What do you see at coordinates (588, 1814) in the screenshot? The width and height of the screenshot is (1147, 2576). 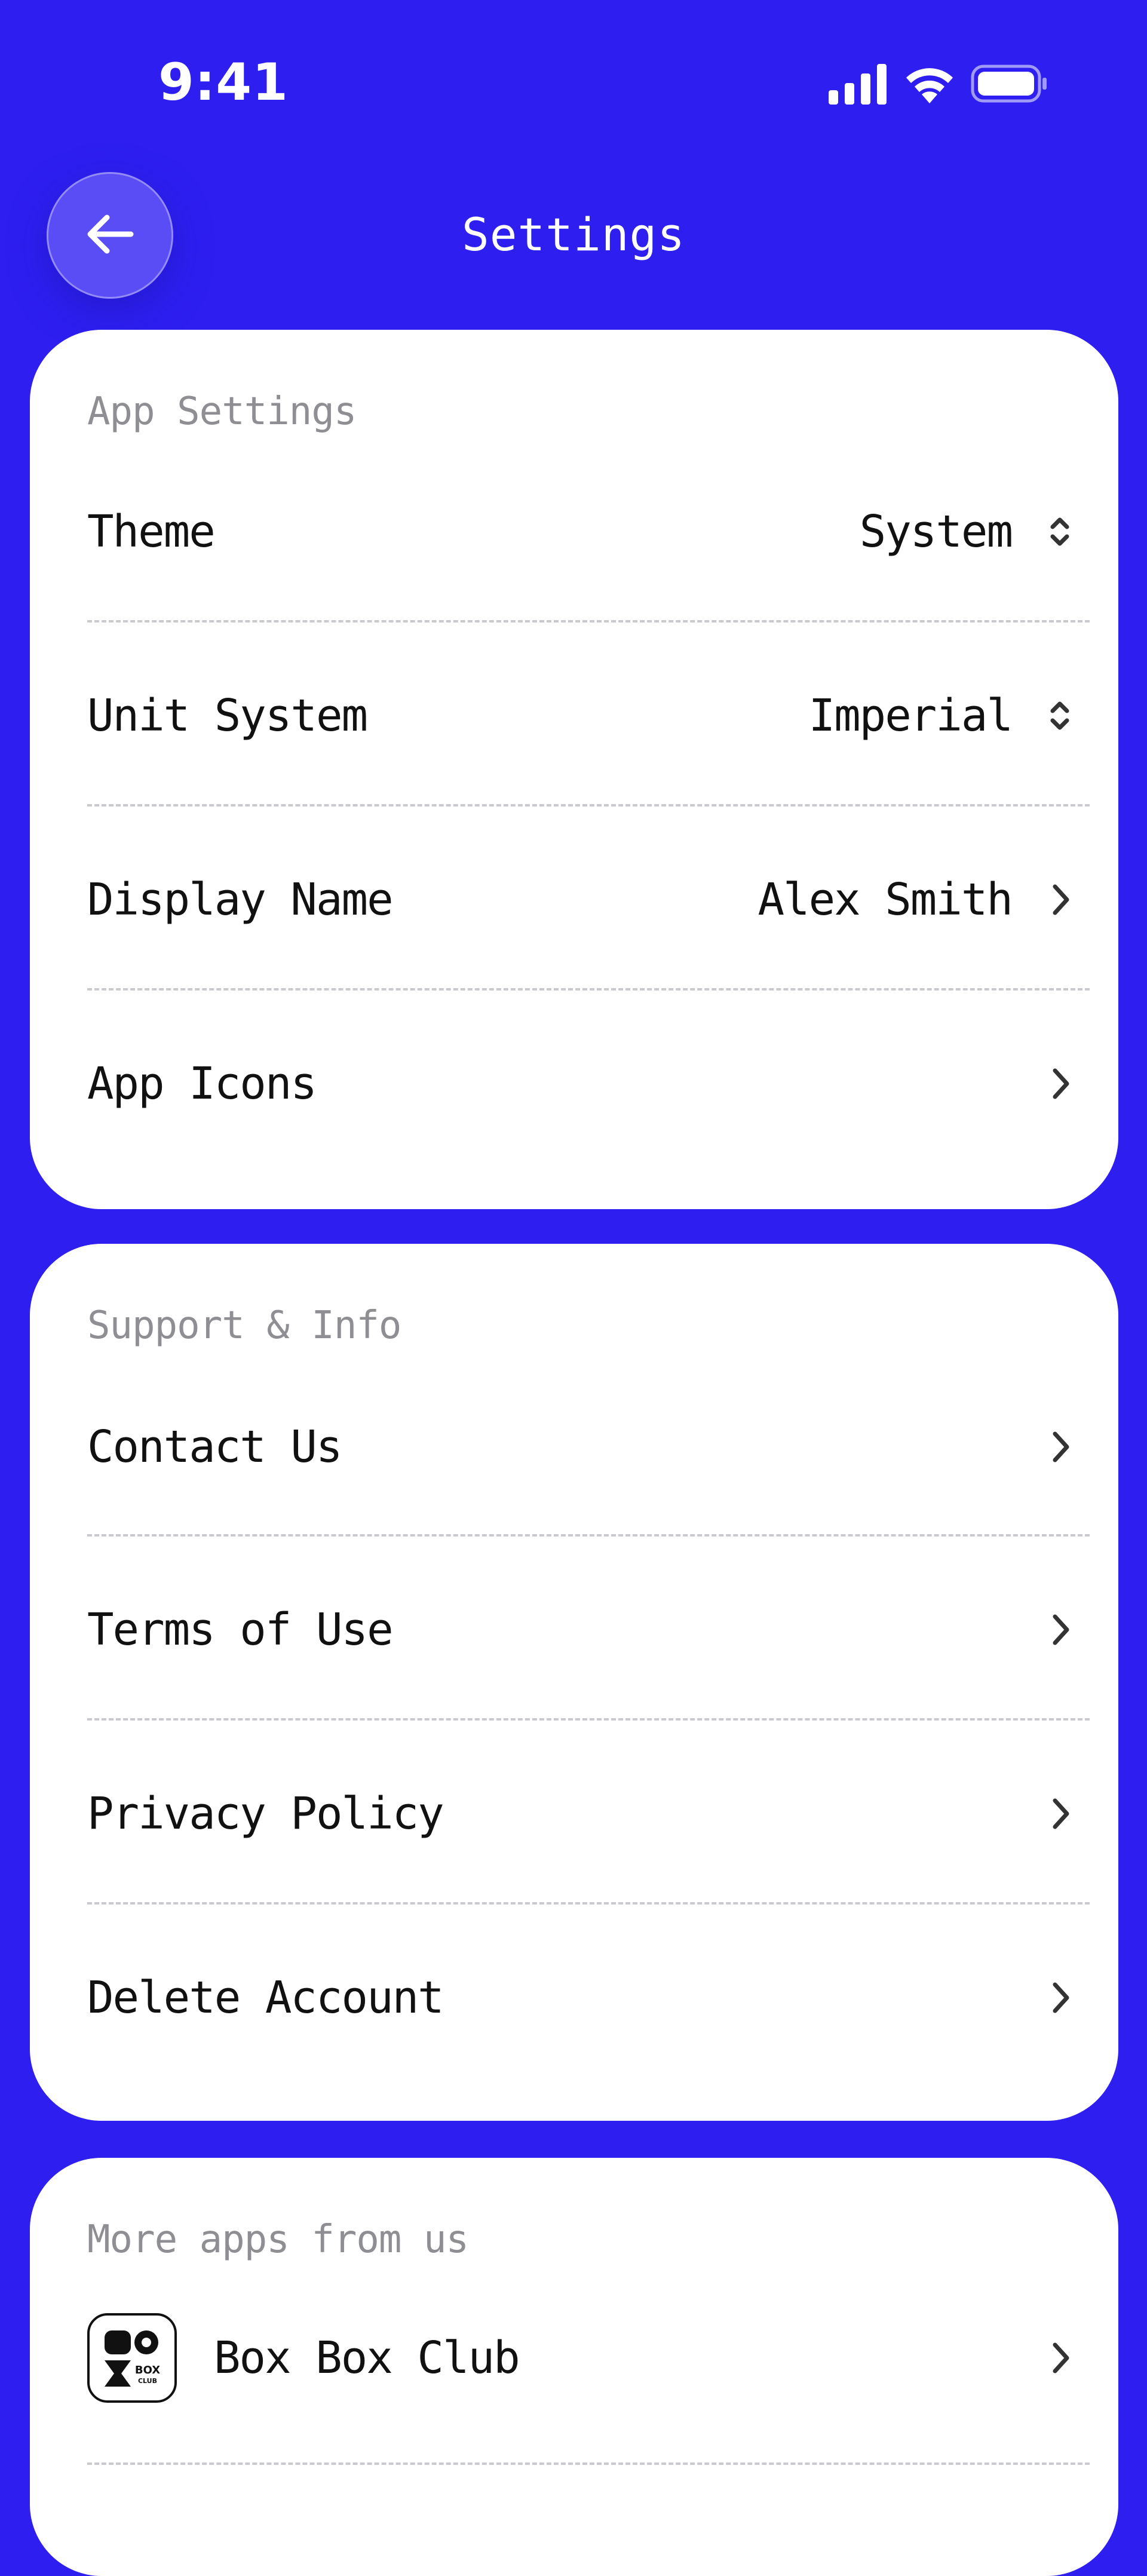 I see `privacy-policy-row: Privacy Policy` at bounding box center [588, 1814].